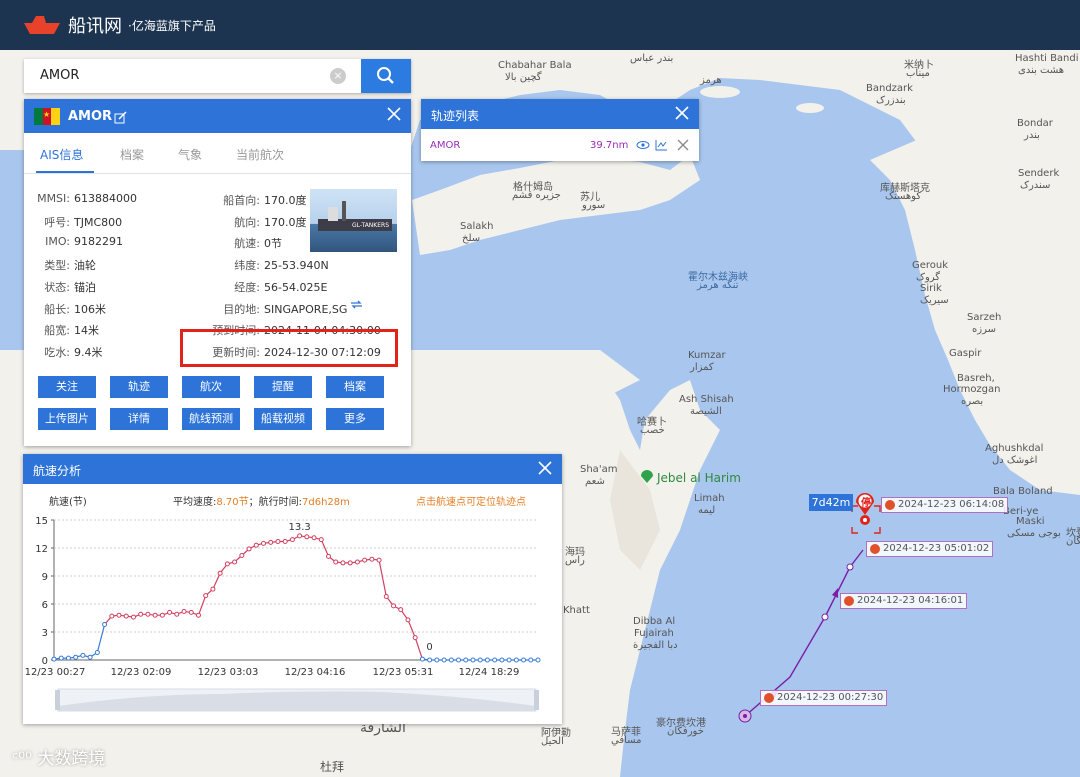 The width and height of the screenshot is (1080, 777). I want to click on info-field: 船首向: 170.0度, so click(245, 200).